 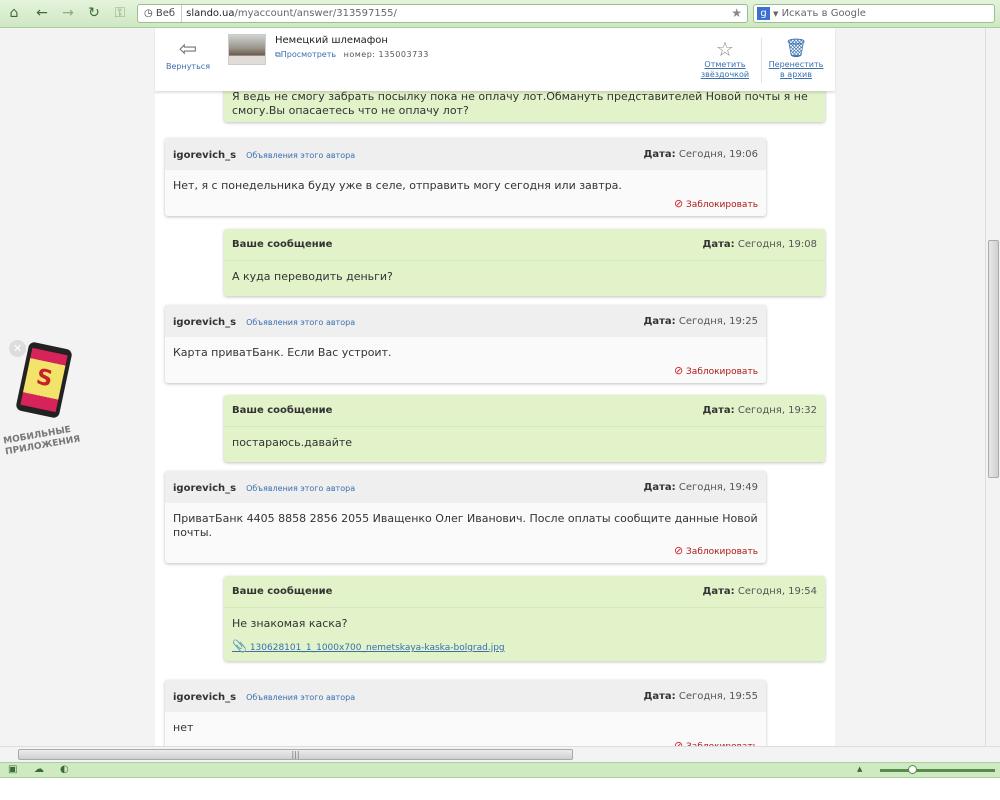 I want to click on message-date: Сегодня, 19:25, so click(x=718, y=321).